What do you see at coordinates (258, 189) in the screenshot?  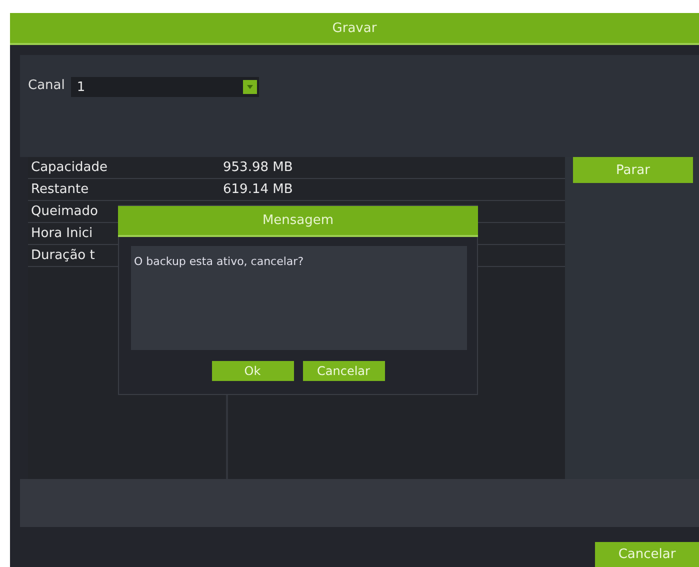 I see `table-cell: 619.14 MB` at bounding box center [258, 189].